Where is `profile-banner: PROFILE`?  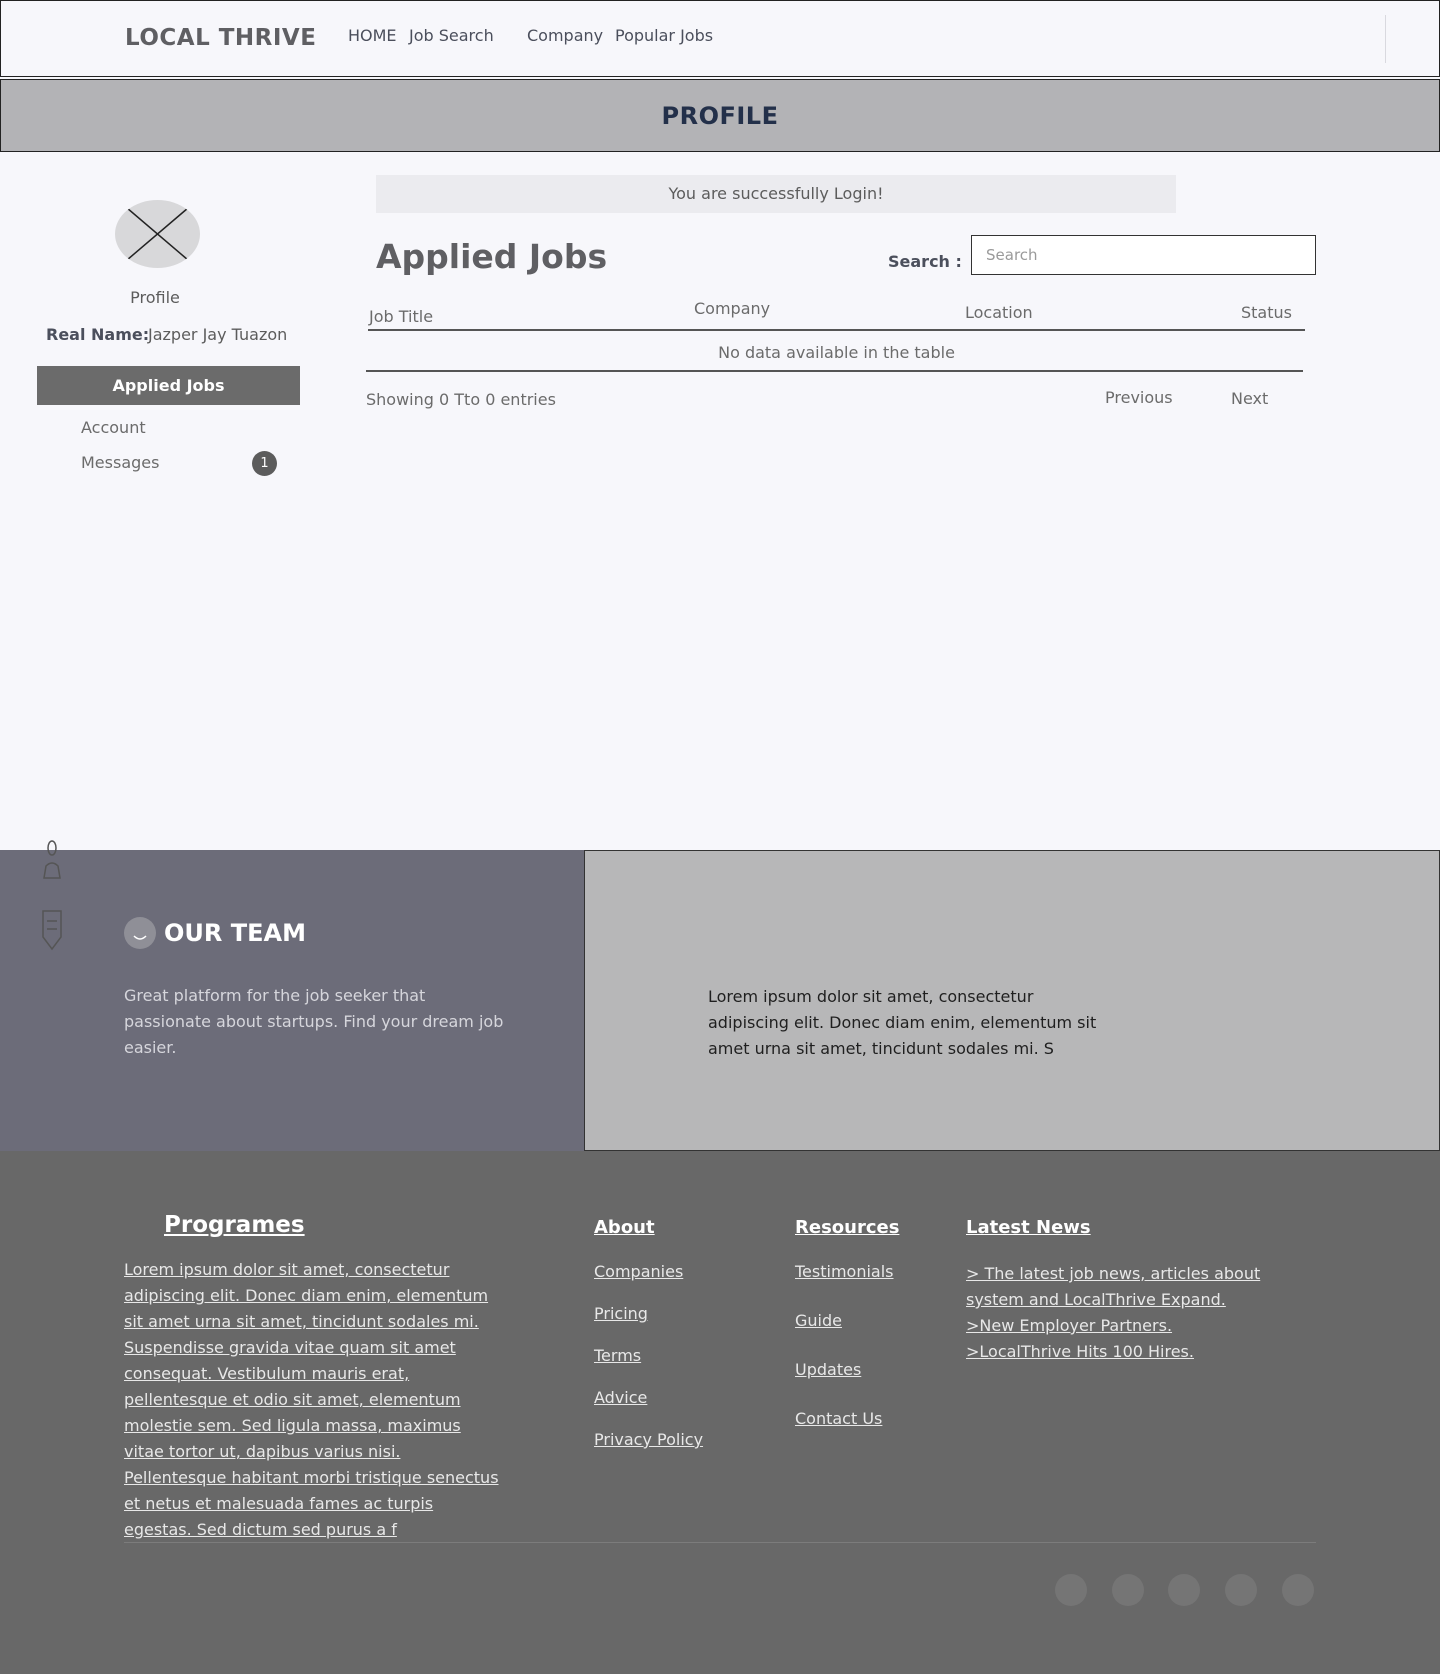
profile-banner: PROFILE is located at coordinates (720, 115).